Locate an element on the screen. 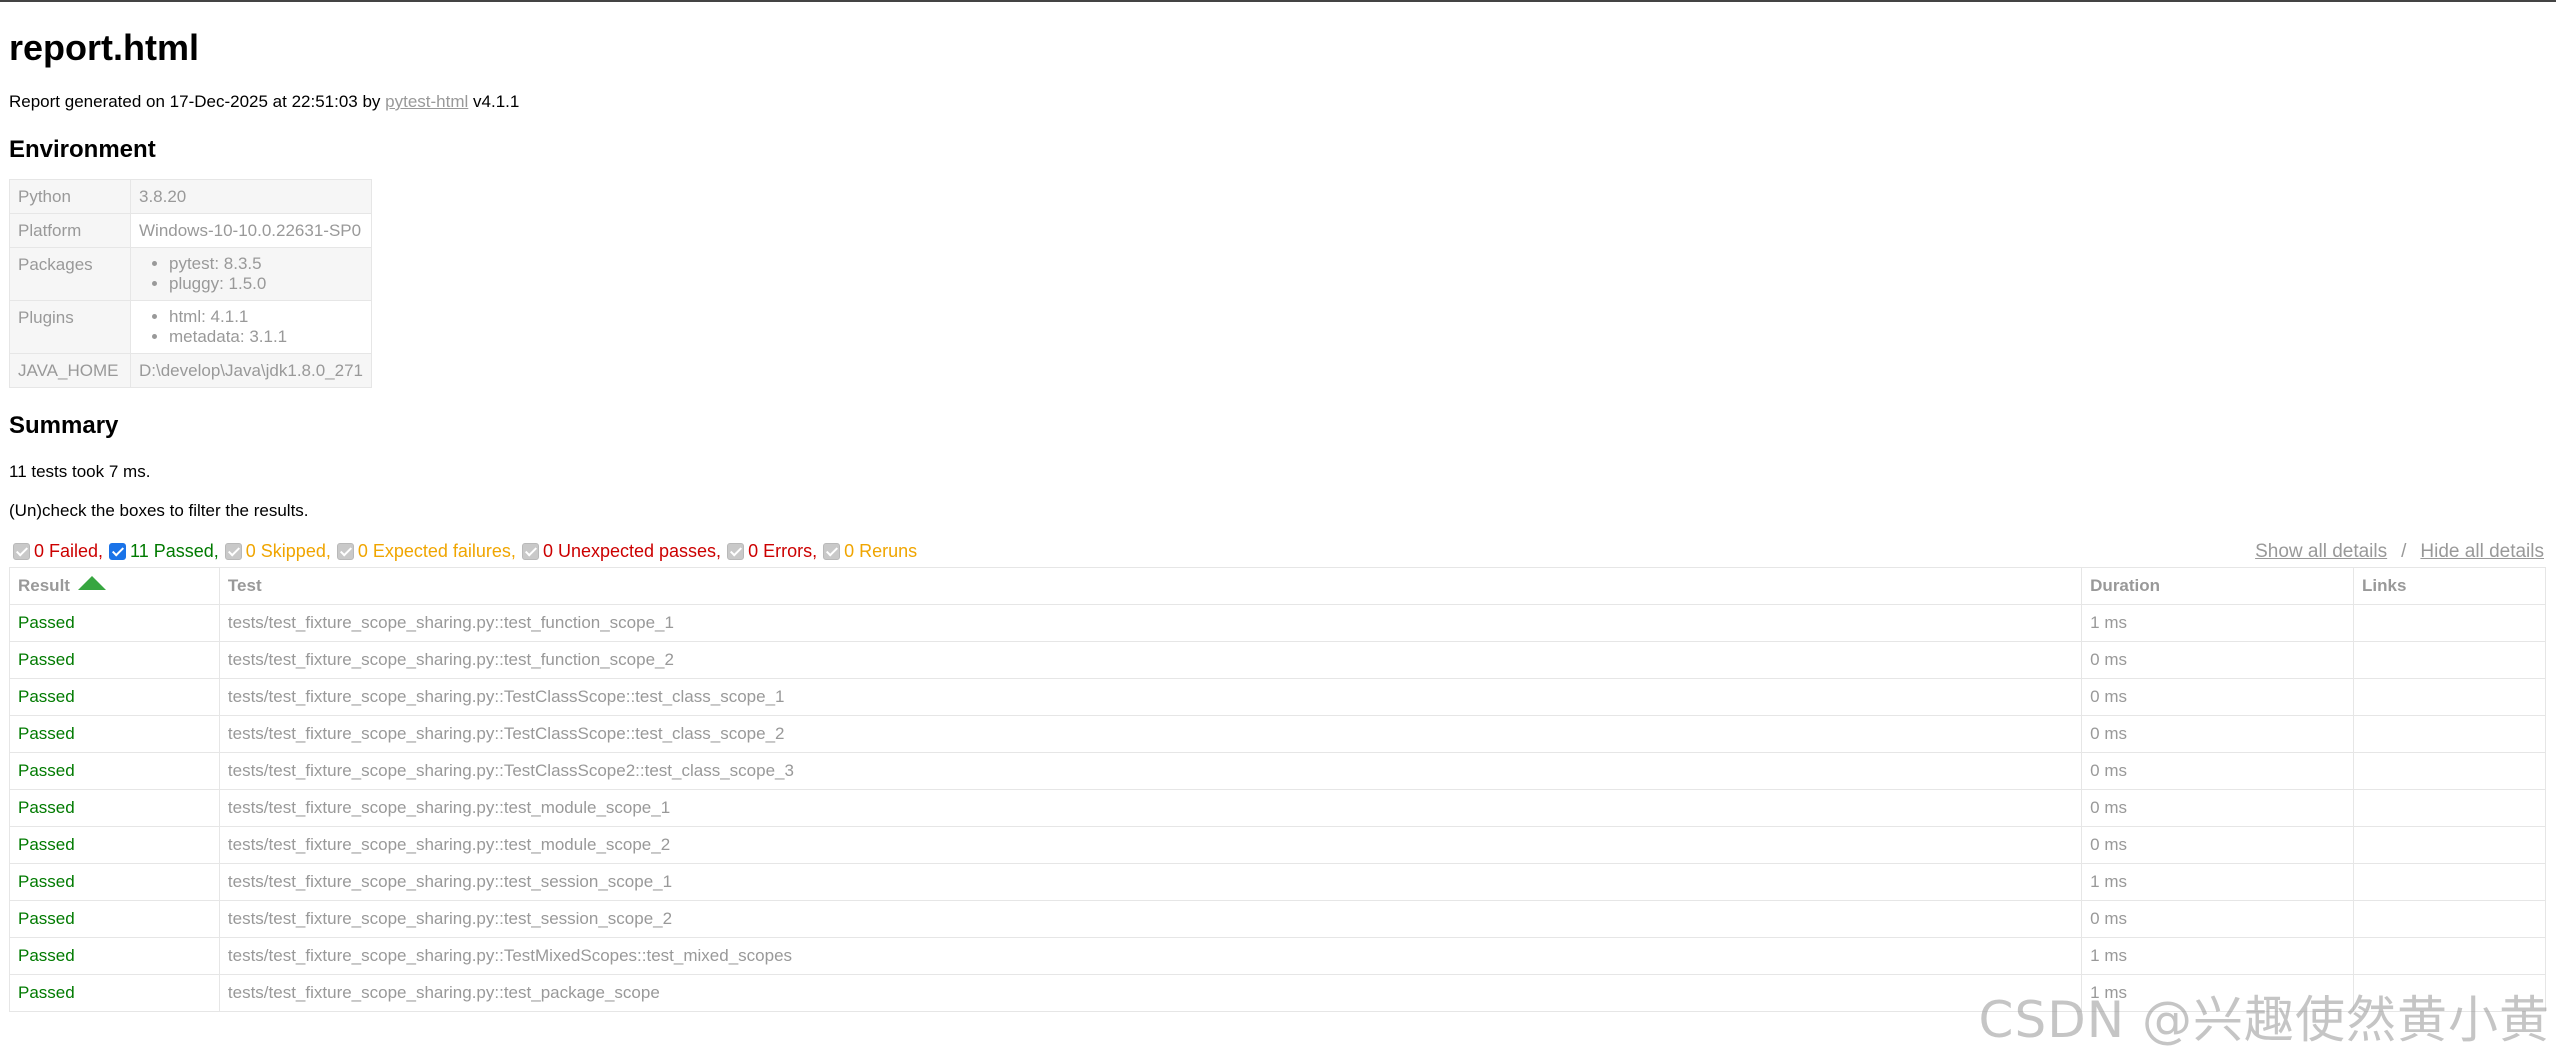  skipped-checkbox is located at coordinates (233, 551).